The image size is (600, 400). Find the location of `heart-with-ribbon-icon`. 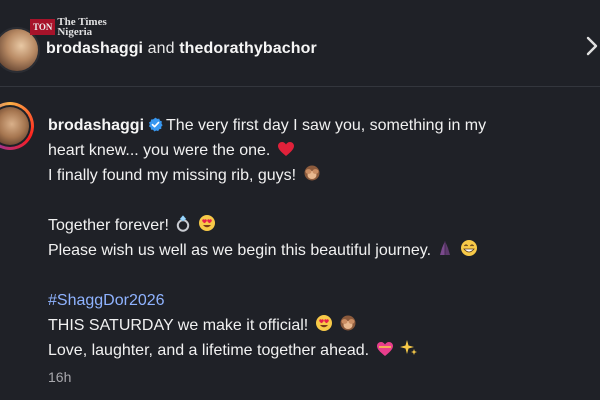

heart-with-ribbon-icon is located at coordinates (384, 349).